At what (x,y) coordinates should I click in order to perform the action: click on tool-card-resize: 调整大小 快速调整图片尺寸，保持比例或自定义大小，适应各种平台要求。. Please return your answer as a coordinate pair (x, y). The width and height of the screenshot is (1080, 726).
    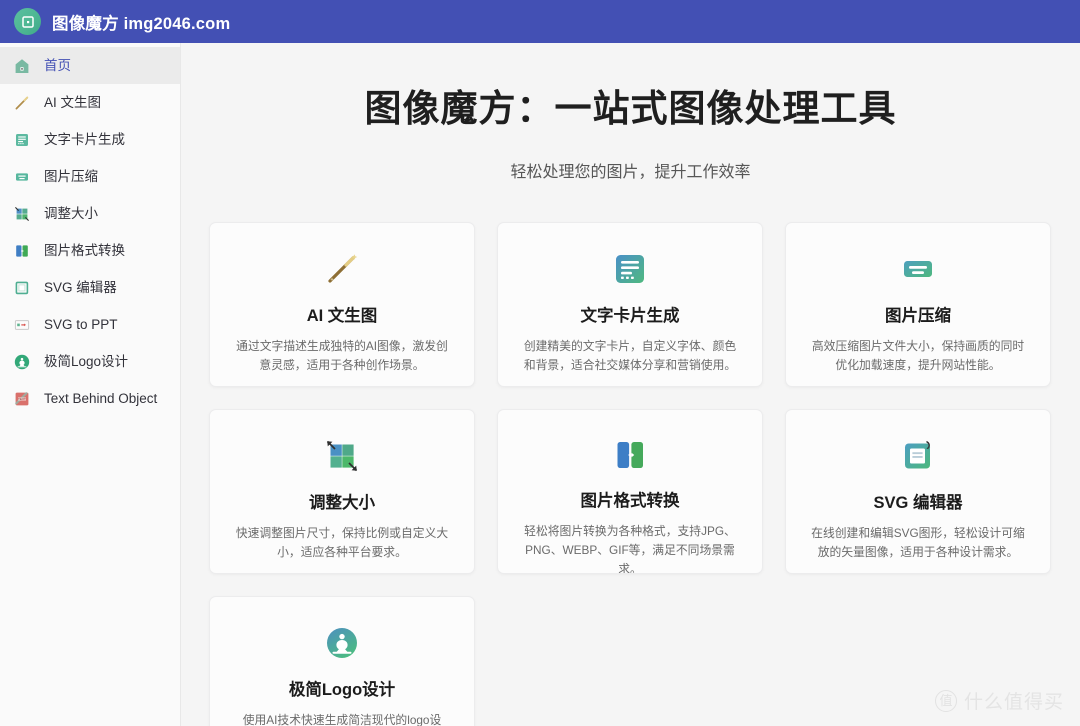
    Looking at the image, I should click on (342, 491).